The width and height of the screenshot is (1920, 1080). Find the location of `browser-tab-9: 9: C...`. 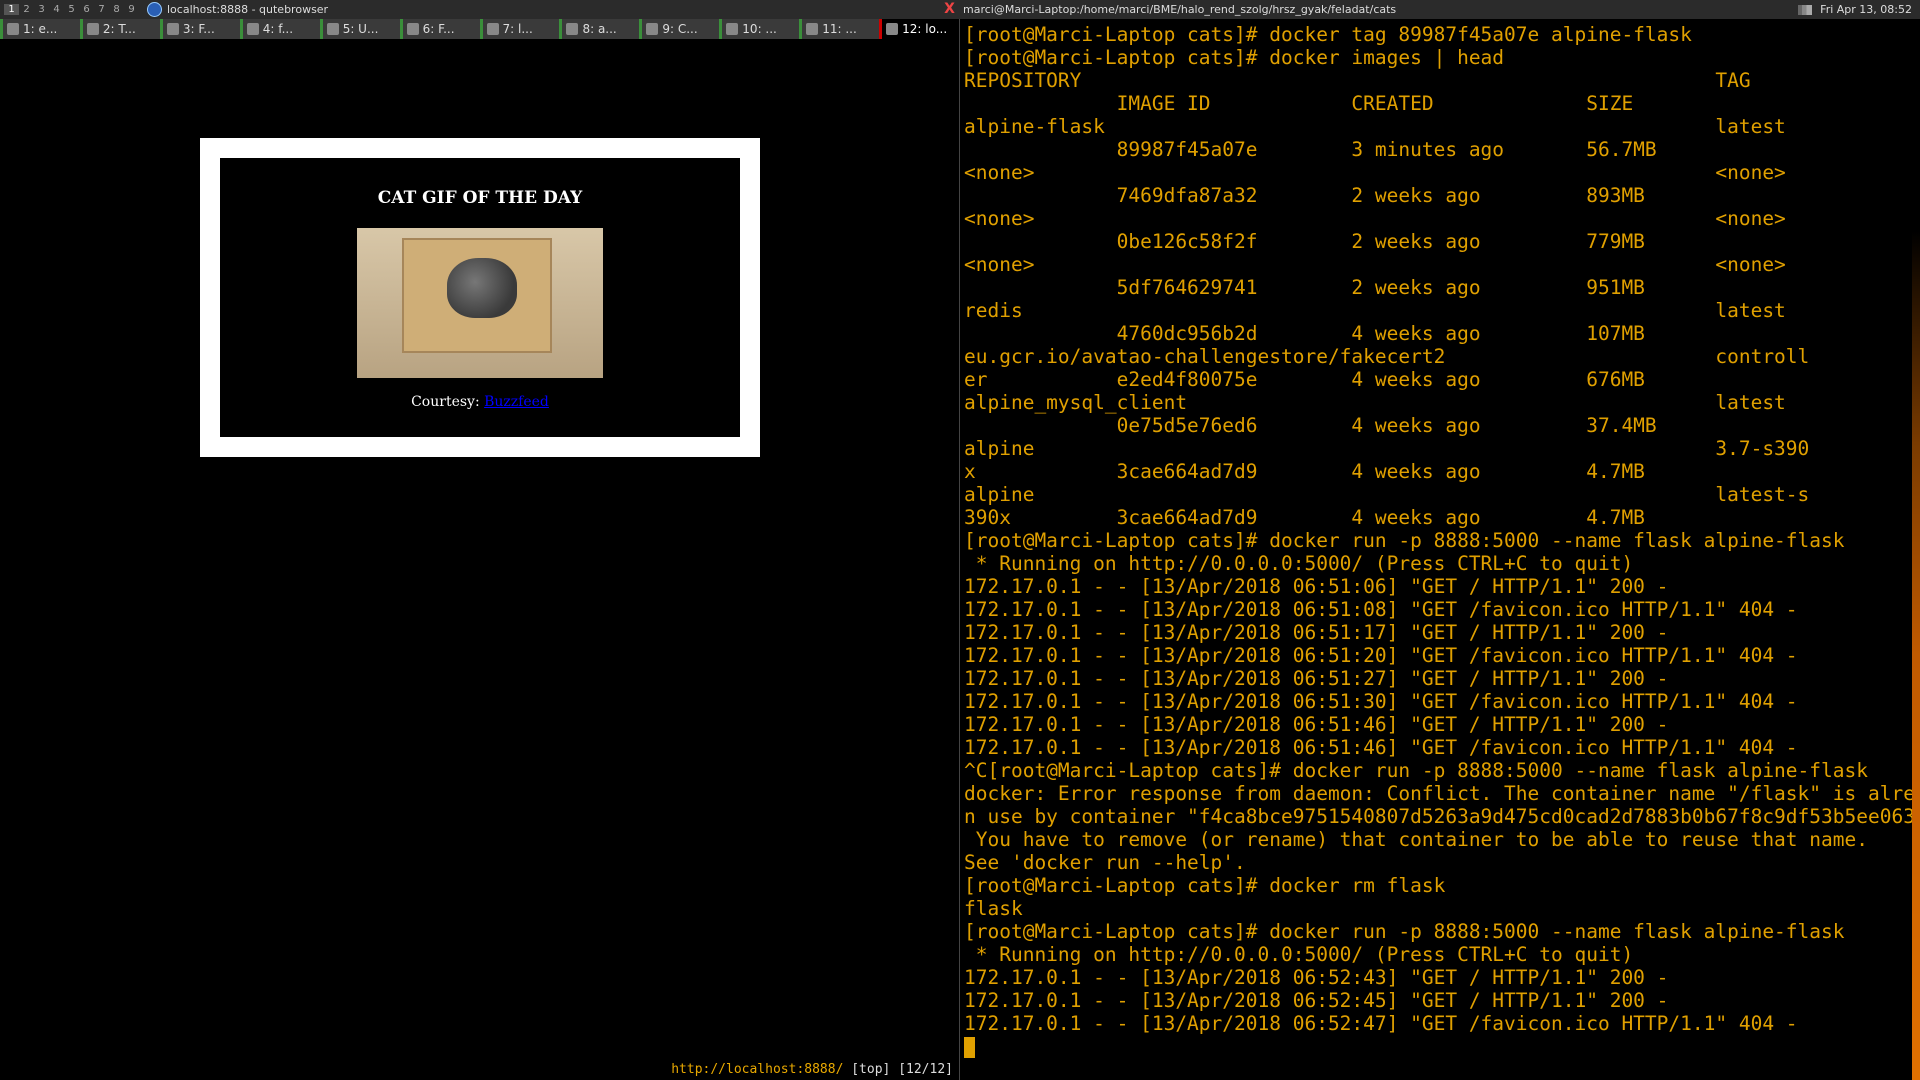

browser-tab-9: 9: C... is located at coordinates (679, 29).